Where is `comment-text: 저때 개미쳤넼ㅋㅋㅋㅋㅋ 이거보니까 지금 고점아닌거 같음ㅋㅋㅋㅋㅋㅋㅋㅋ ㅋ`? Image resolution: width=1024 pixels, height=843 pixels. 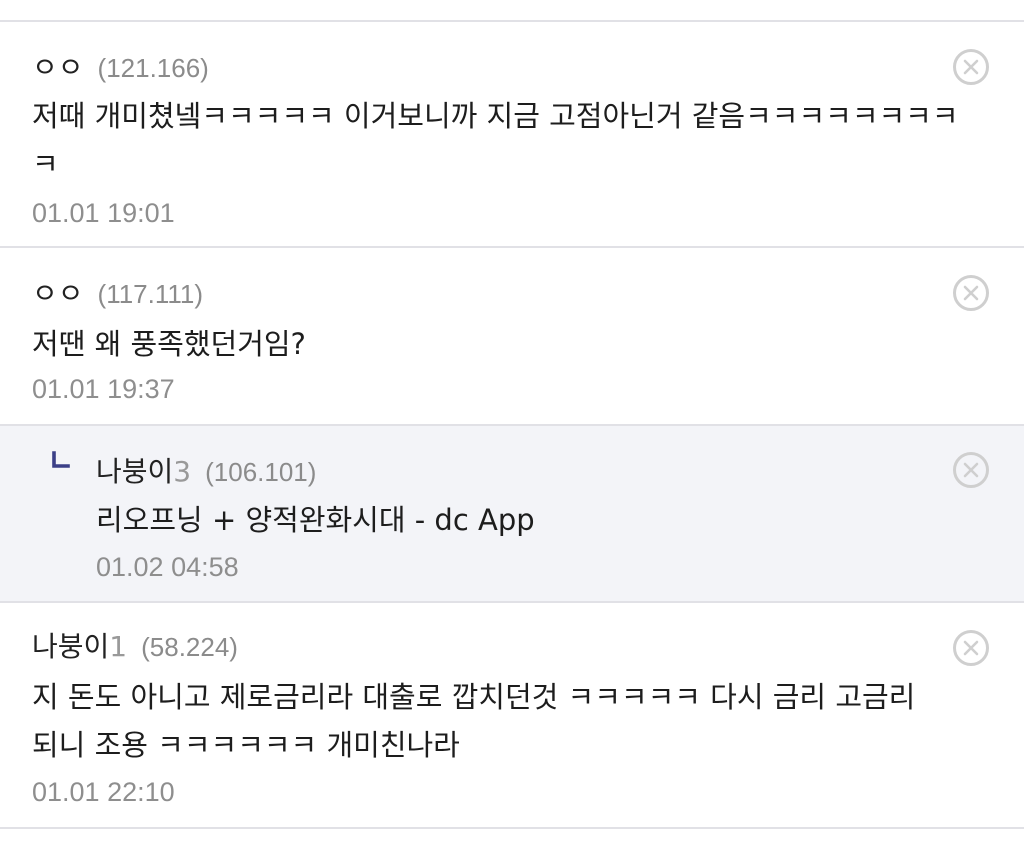
comment-text: 저때 개미쳤넼ㅋㅋㅋㅋㅋ 이거보니까 지금 고점아닌거 같음ㅋㅋㅋㅋㅋㅋㅋㅋ ㅋ is located at coordinates (495, 140).